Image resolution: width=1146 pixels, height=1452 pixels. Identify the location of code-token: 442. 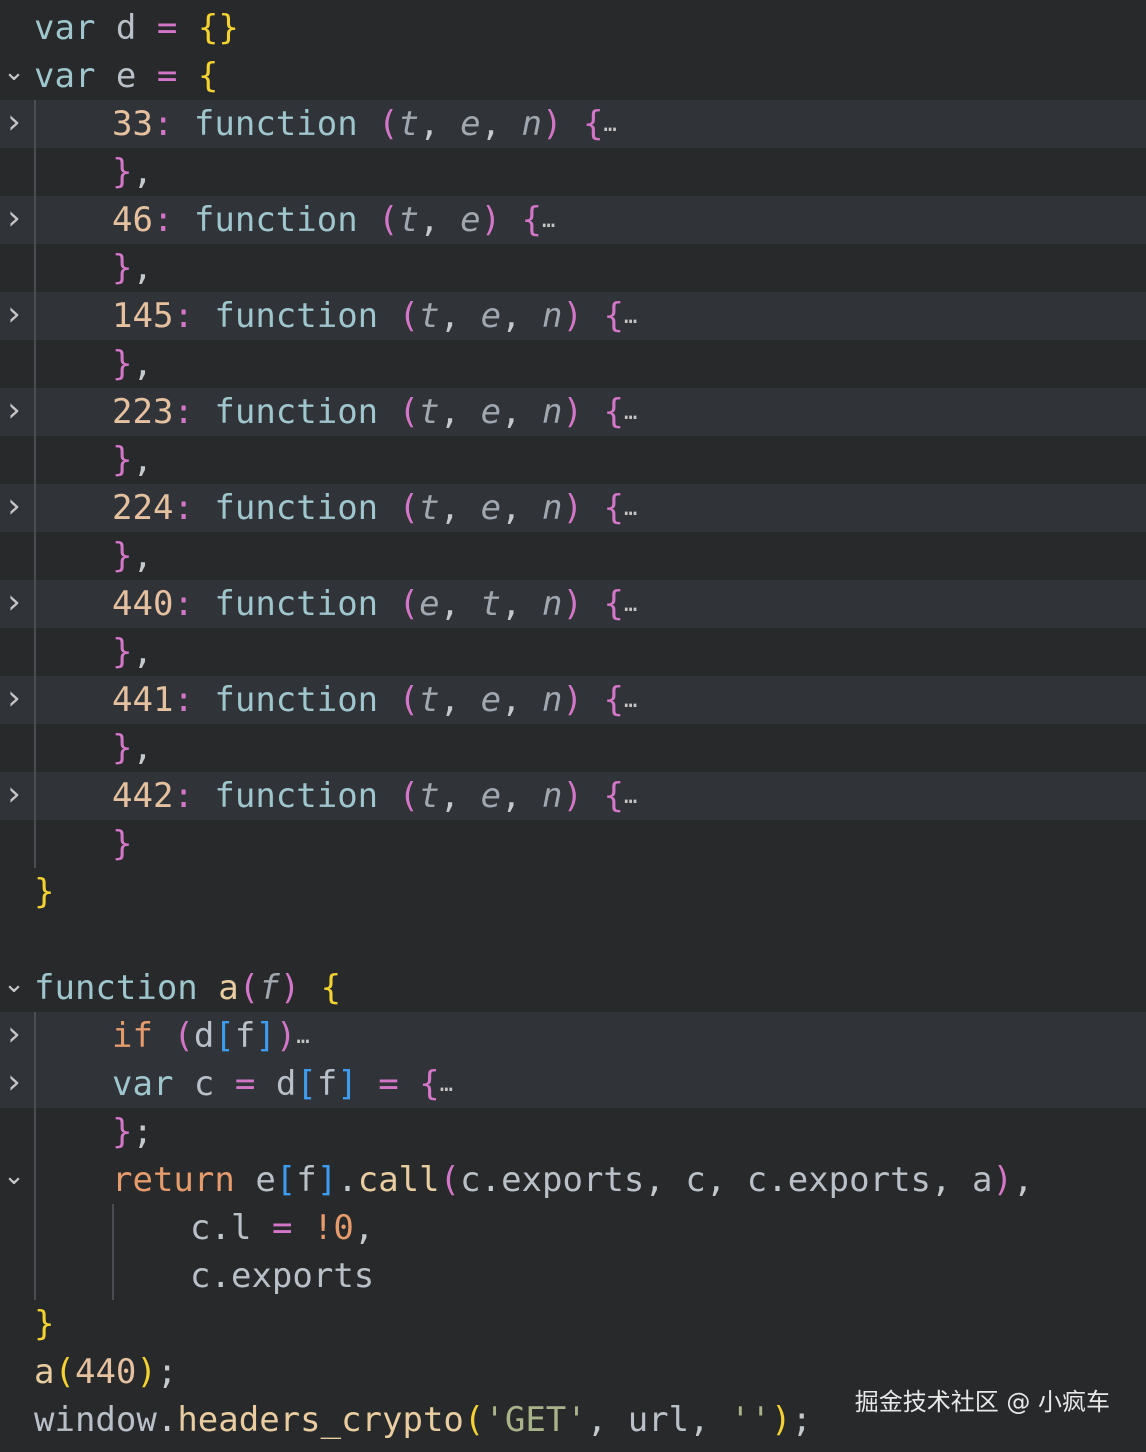
(143, 796).